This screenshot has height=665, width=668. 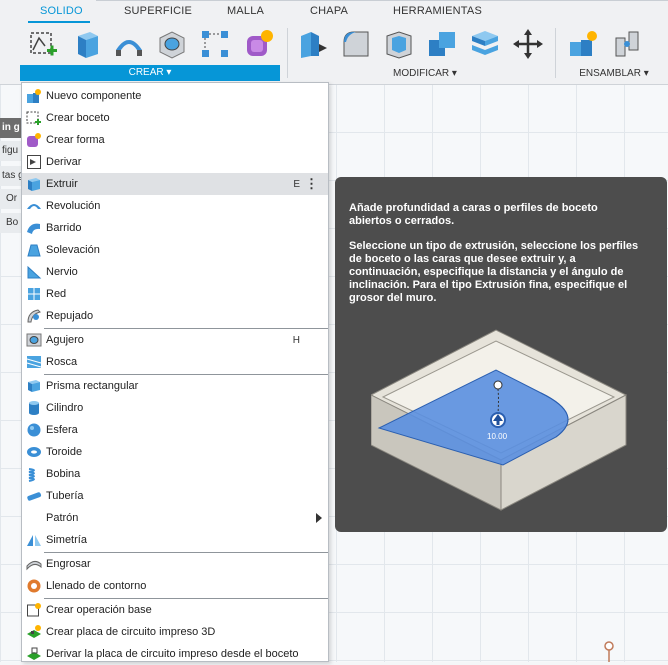 I want to click on split-body-icon, so click(x=485, y=43).